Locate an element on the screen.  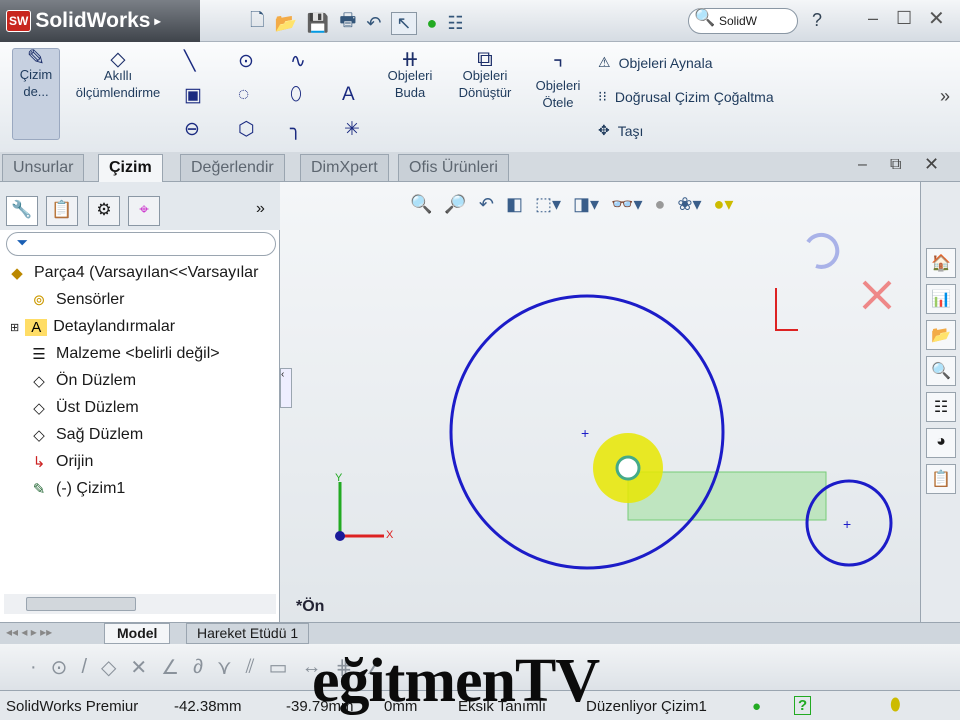
rebuild-icon: ● is located at coordinates (432, 23).